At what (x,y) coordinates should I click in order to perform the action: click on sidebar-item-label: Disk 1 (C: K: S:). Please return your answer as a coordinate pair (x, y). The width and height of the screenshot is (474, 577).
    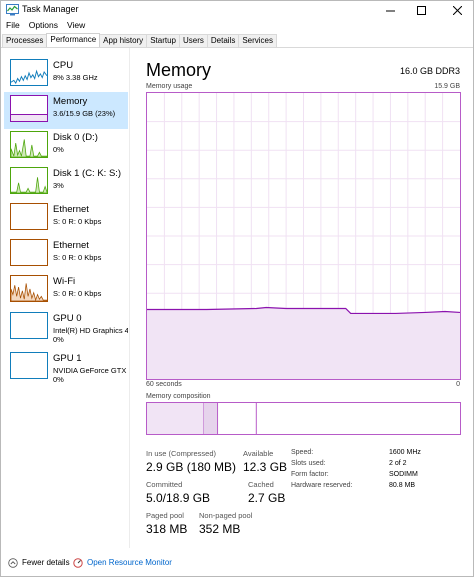
    Looking at the image, I should click on (87, 173).